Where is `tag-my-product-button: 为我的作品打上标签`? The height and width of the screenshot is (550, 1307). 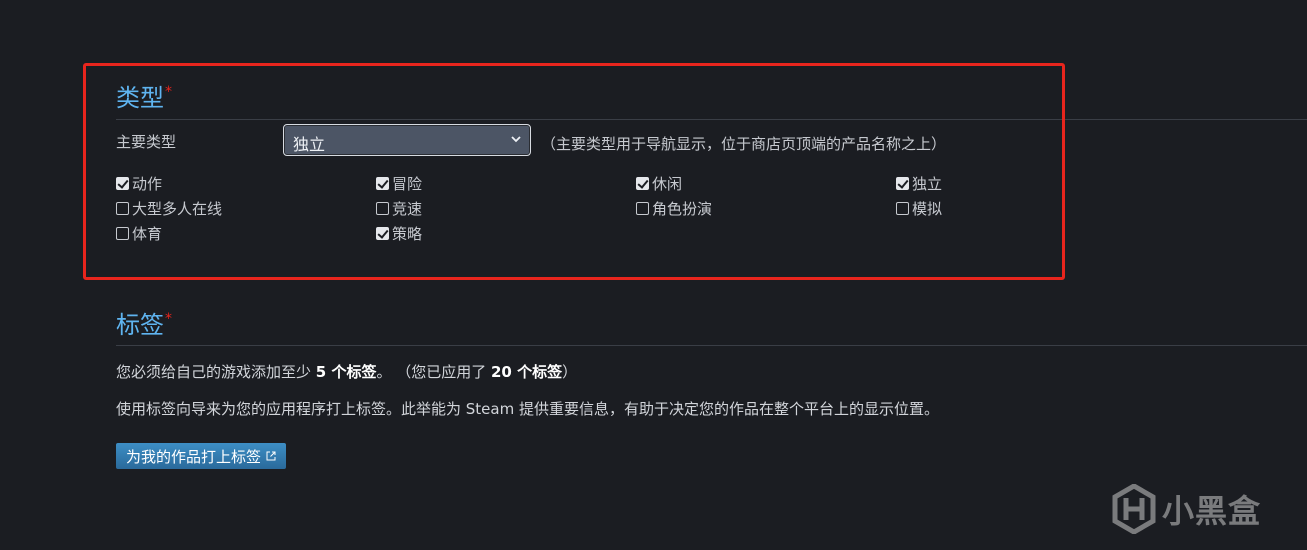 tag-my-product-button: 为我的作品打上标签 is located at coordinates (201, 456).